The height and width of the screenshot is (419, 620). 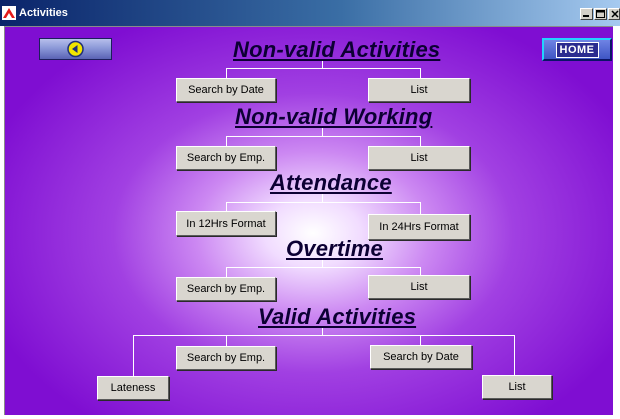 I want to click on close-icon, so click(x=615, y=14).